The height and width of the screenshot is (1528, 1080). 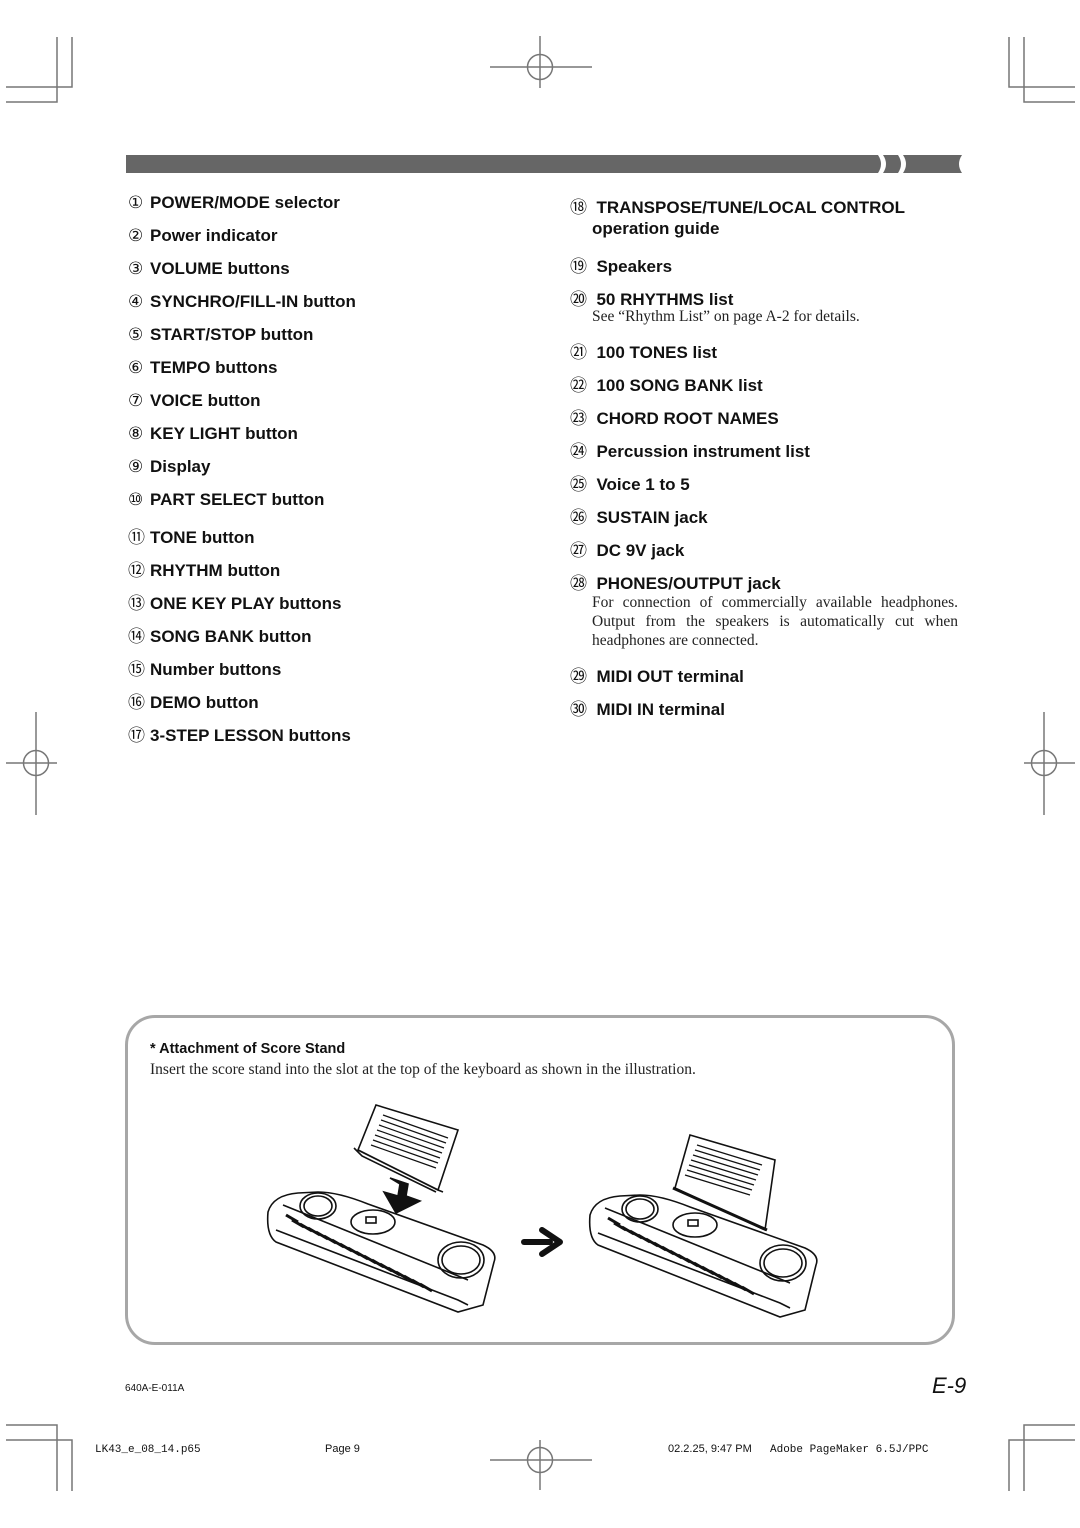 What do you see at coordinates (231, 636) in the screenshot?
I see `item-label: SONG BANK button` at bounding box center [231, 636].